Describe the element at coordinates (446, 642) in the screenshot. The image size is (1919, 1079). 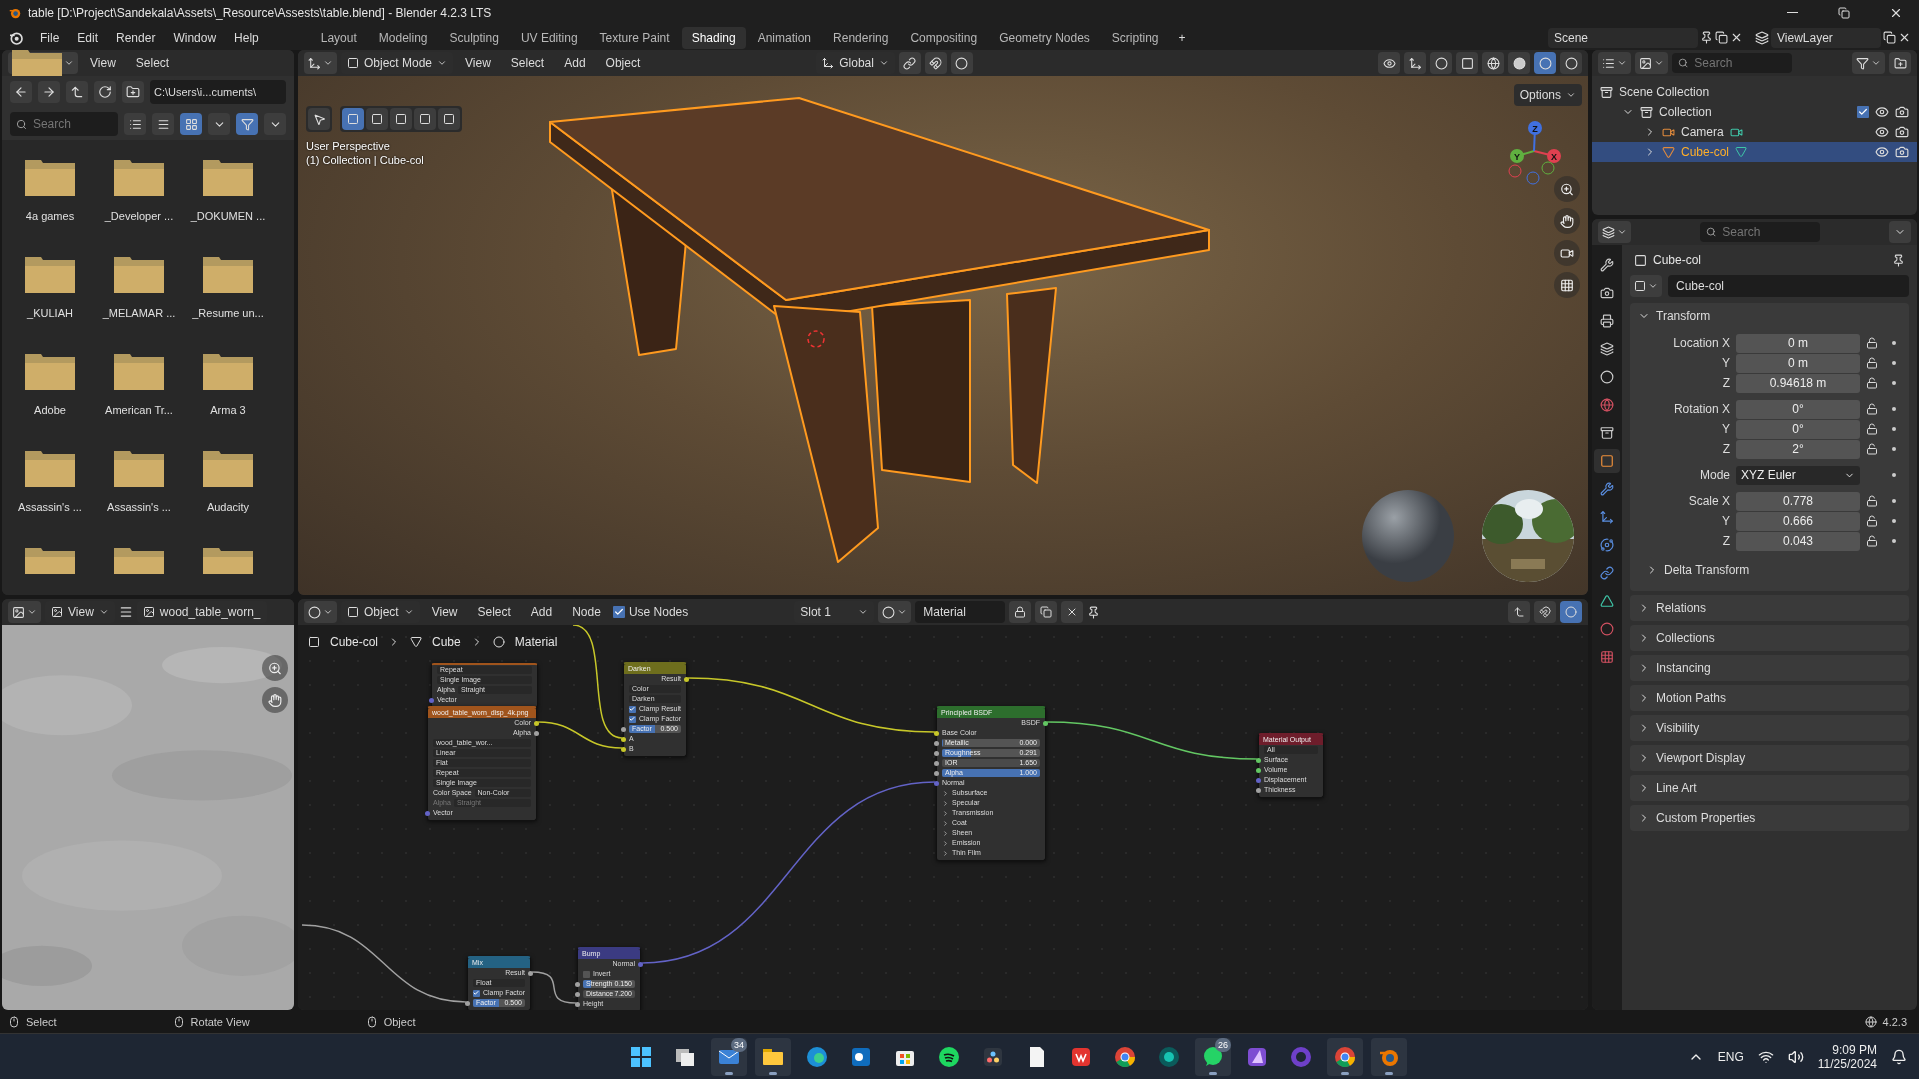
I see `breadcrumb: Cube` at that location.